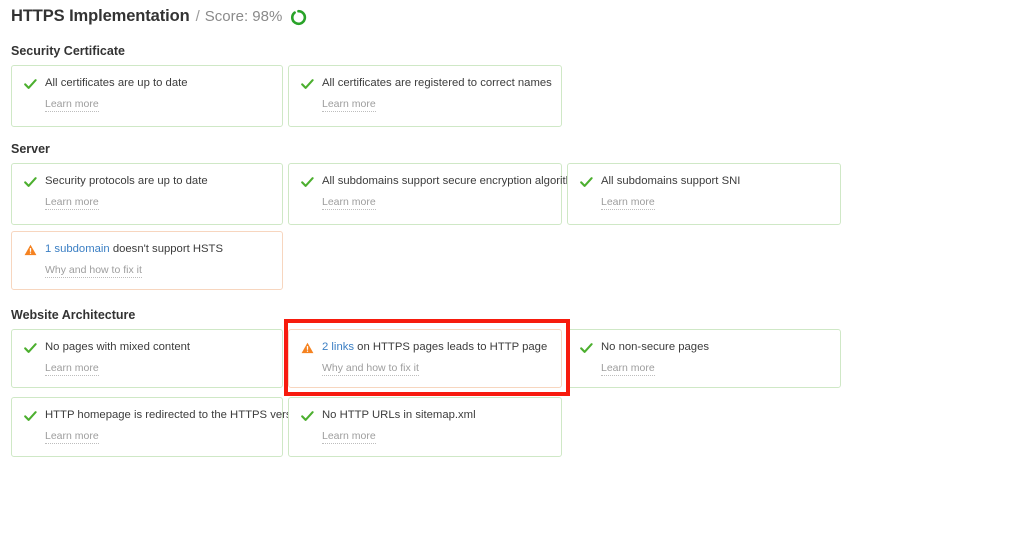  I want to click on card-row: No non-secure pages, so click(703, 347).